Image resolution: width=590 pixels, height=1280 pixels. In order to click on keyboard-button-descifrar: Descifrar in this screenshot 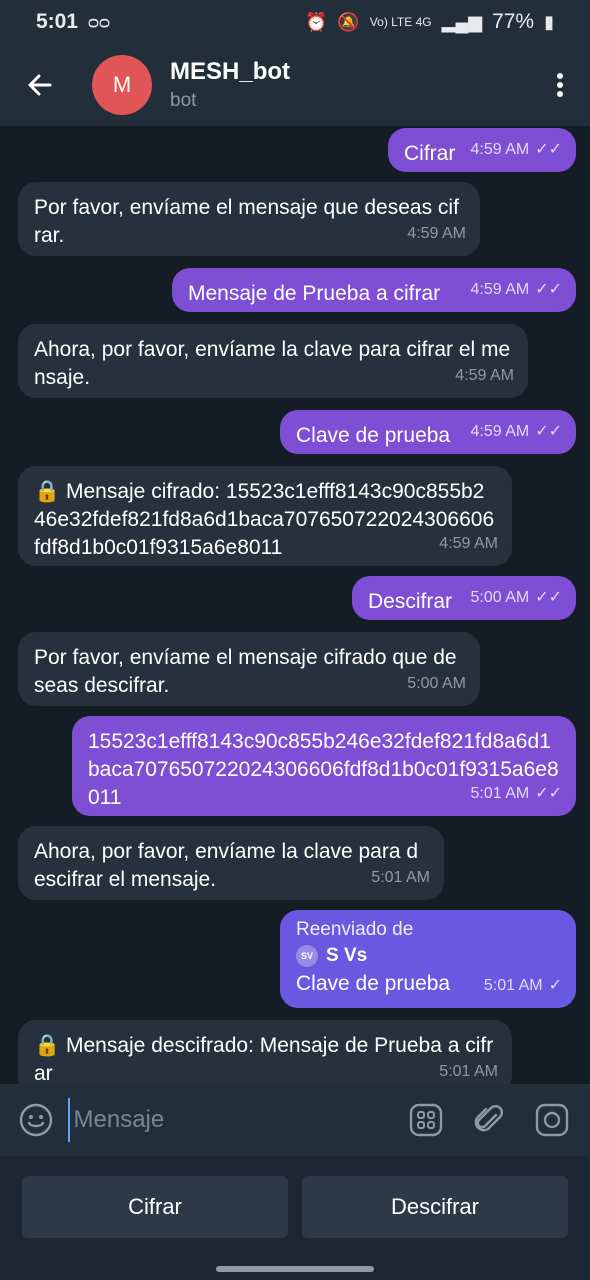, I will do `click(435, 1207)`.